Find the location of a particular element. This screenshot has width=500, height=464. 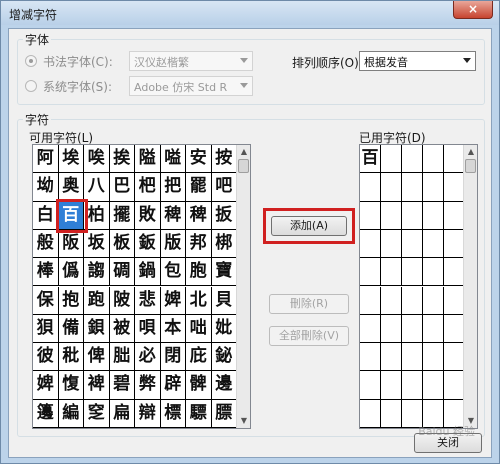

available-char-cell: 按 is located at coordinates (224, 159).